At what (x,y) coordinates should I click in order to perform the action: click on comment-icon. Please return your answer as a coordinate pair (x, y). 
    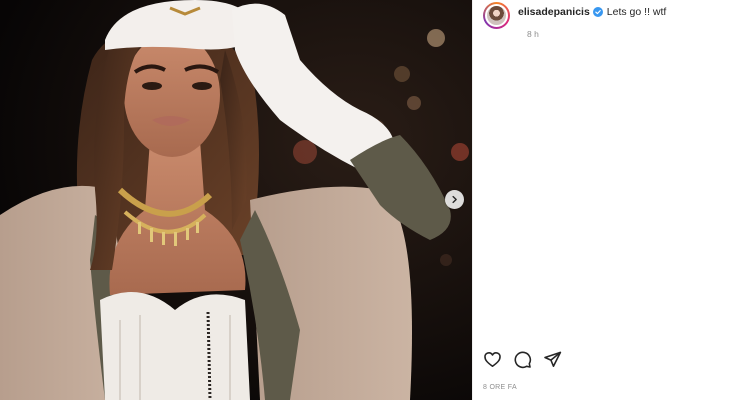
    Looking at the image, I should click on (523, 360).